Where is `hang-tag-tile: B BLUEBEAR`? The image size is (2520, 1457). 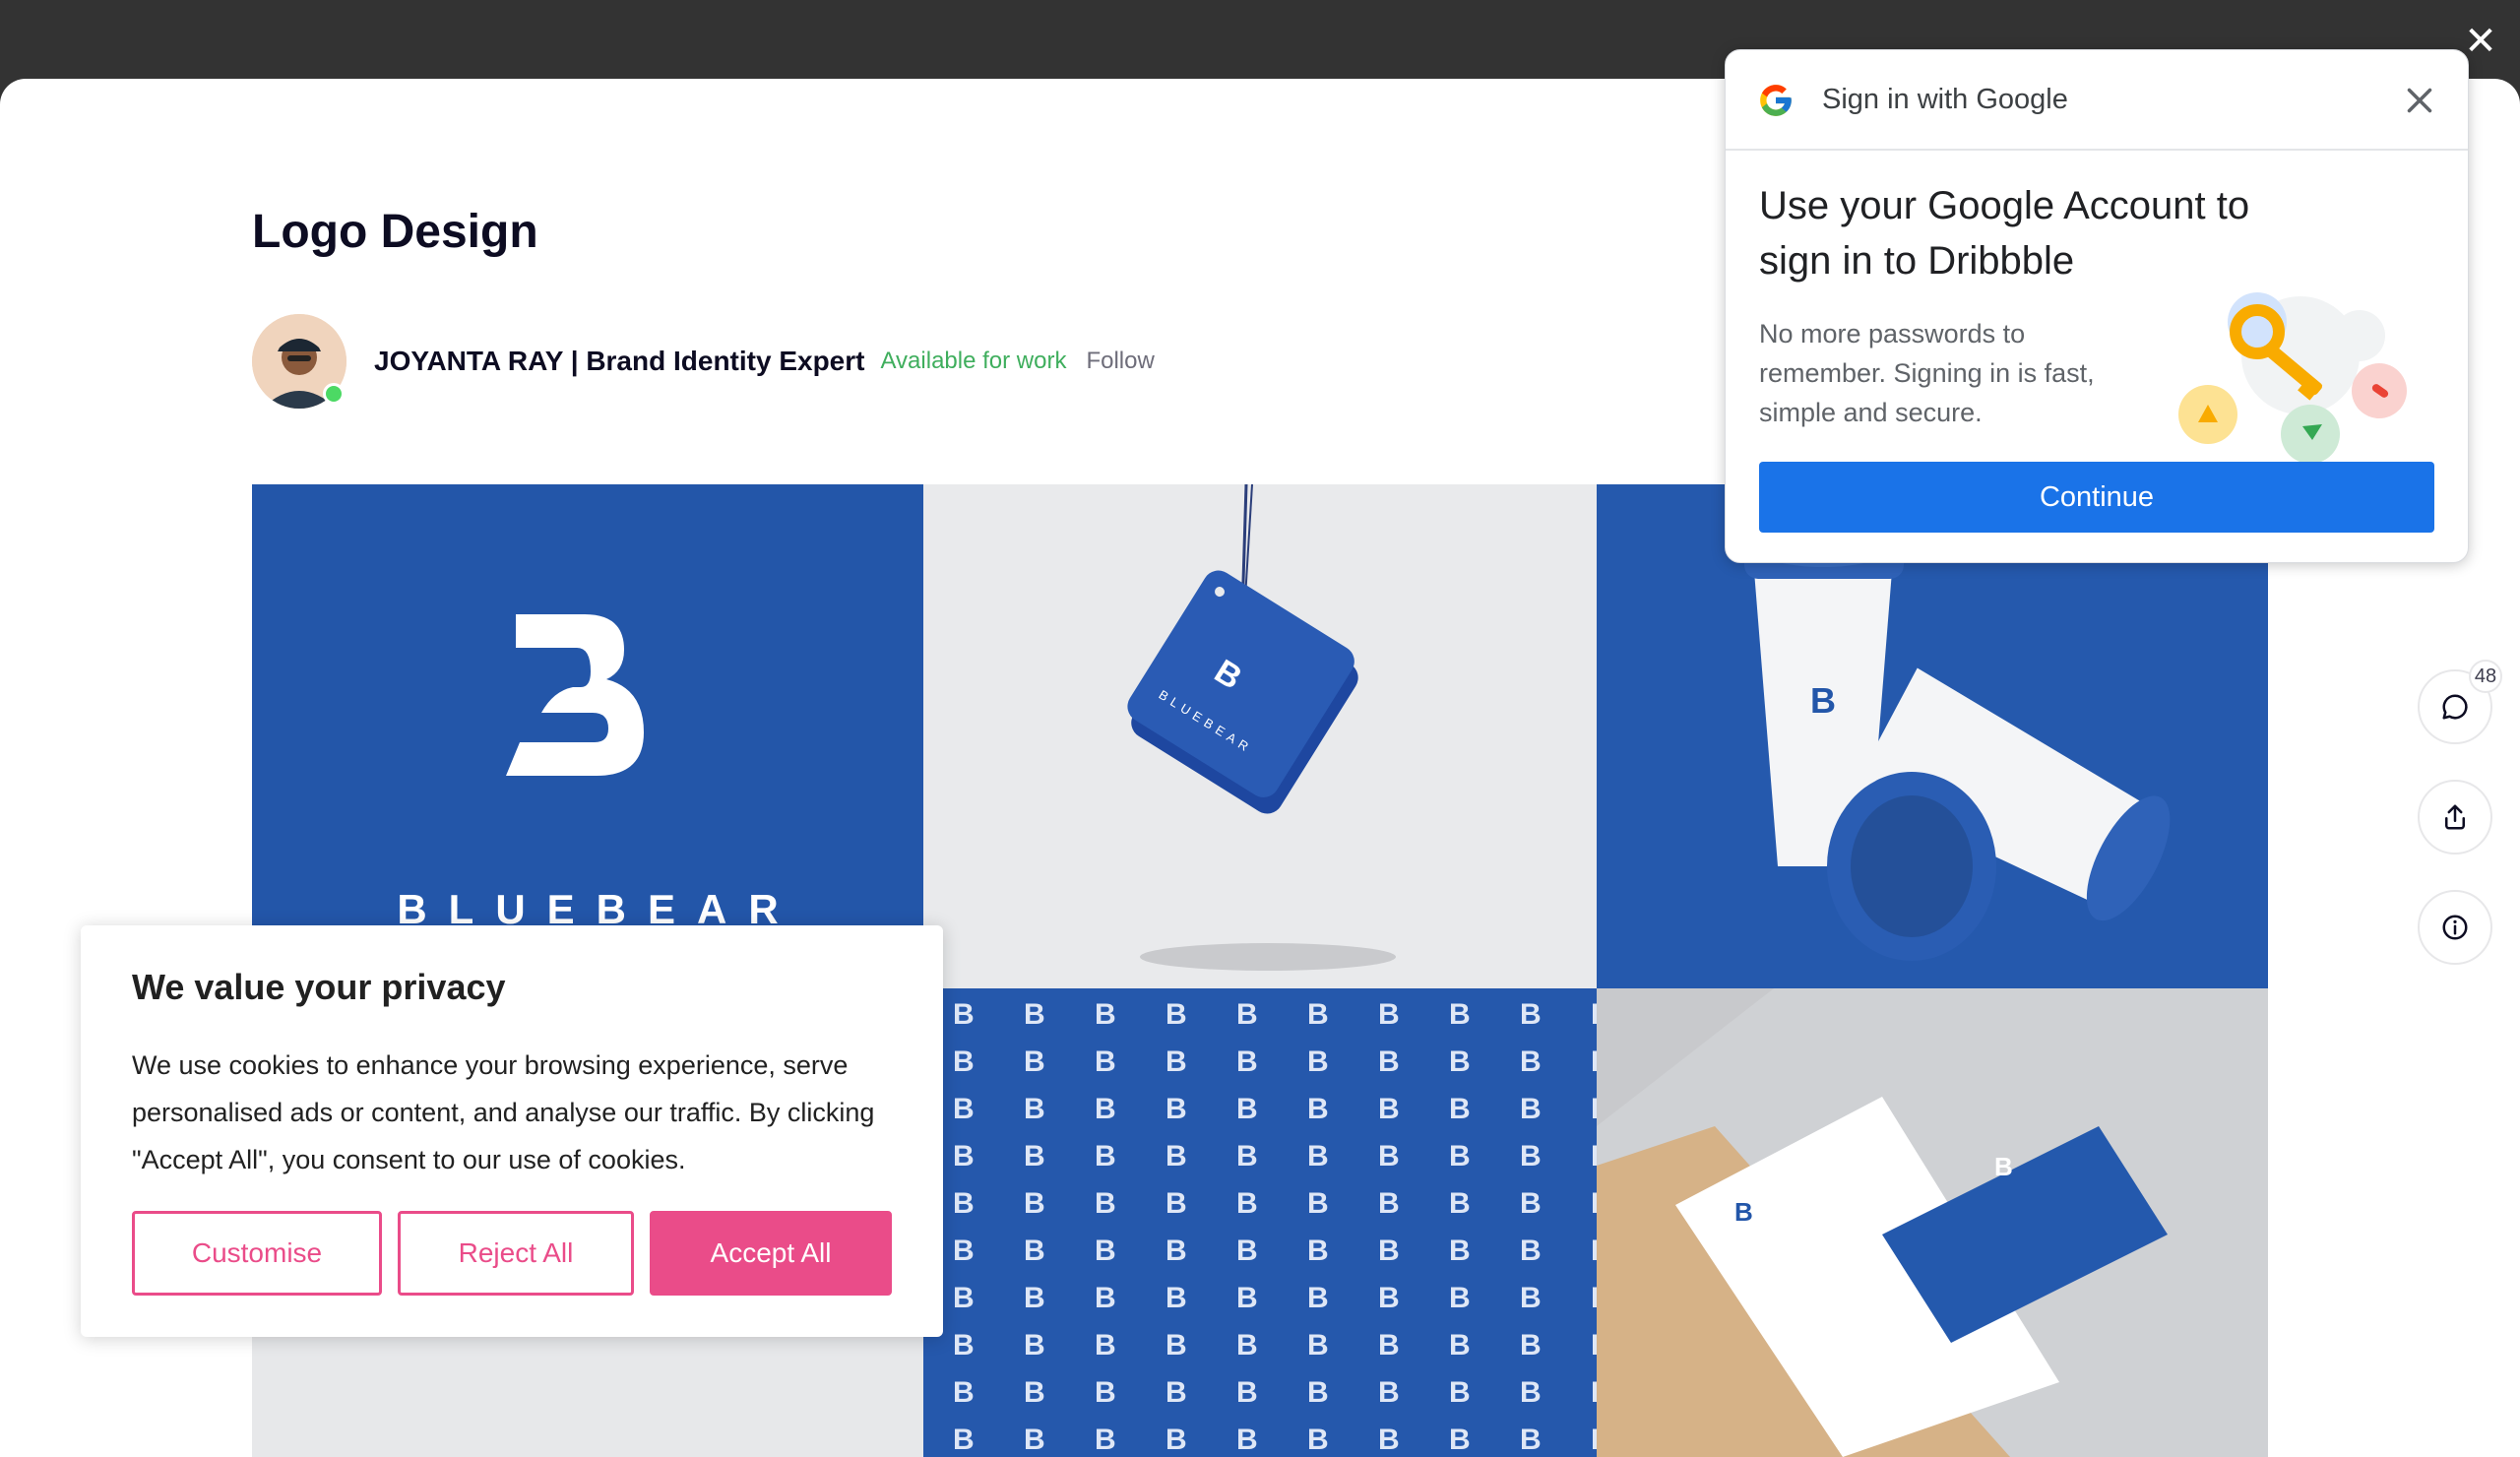 hang-tag-tile: B BLUEBEAR is located at coordinates (1260, 736).